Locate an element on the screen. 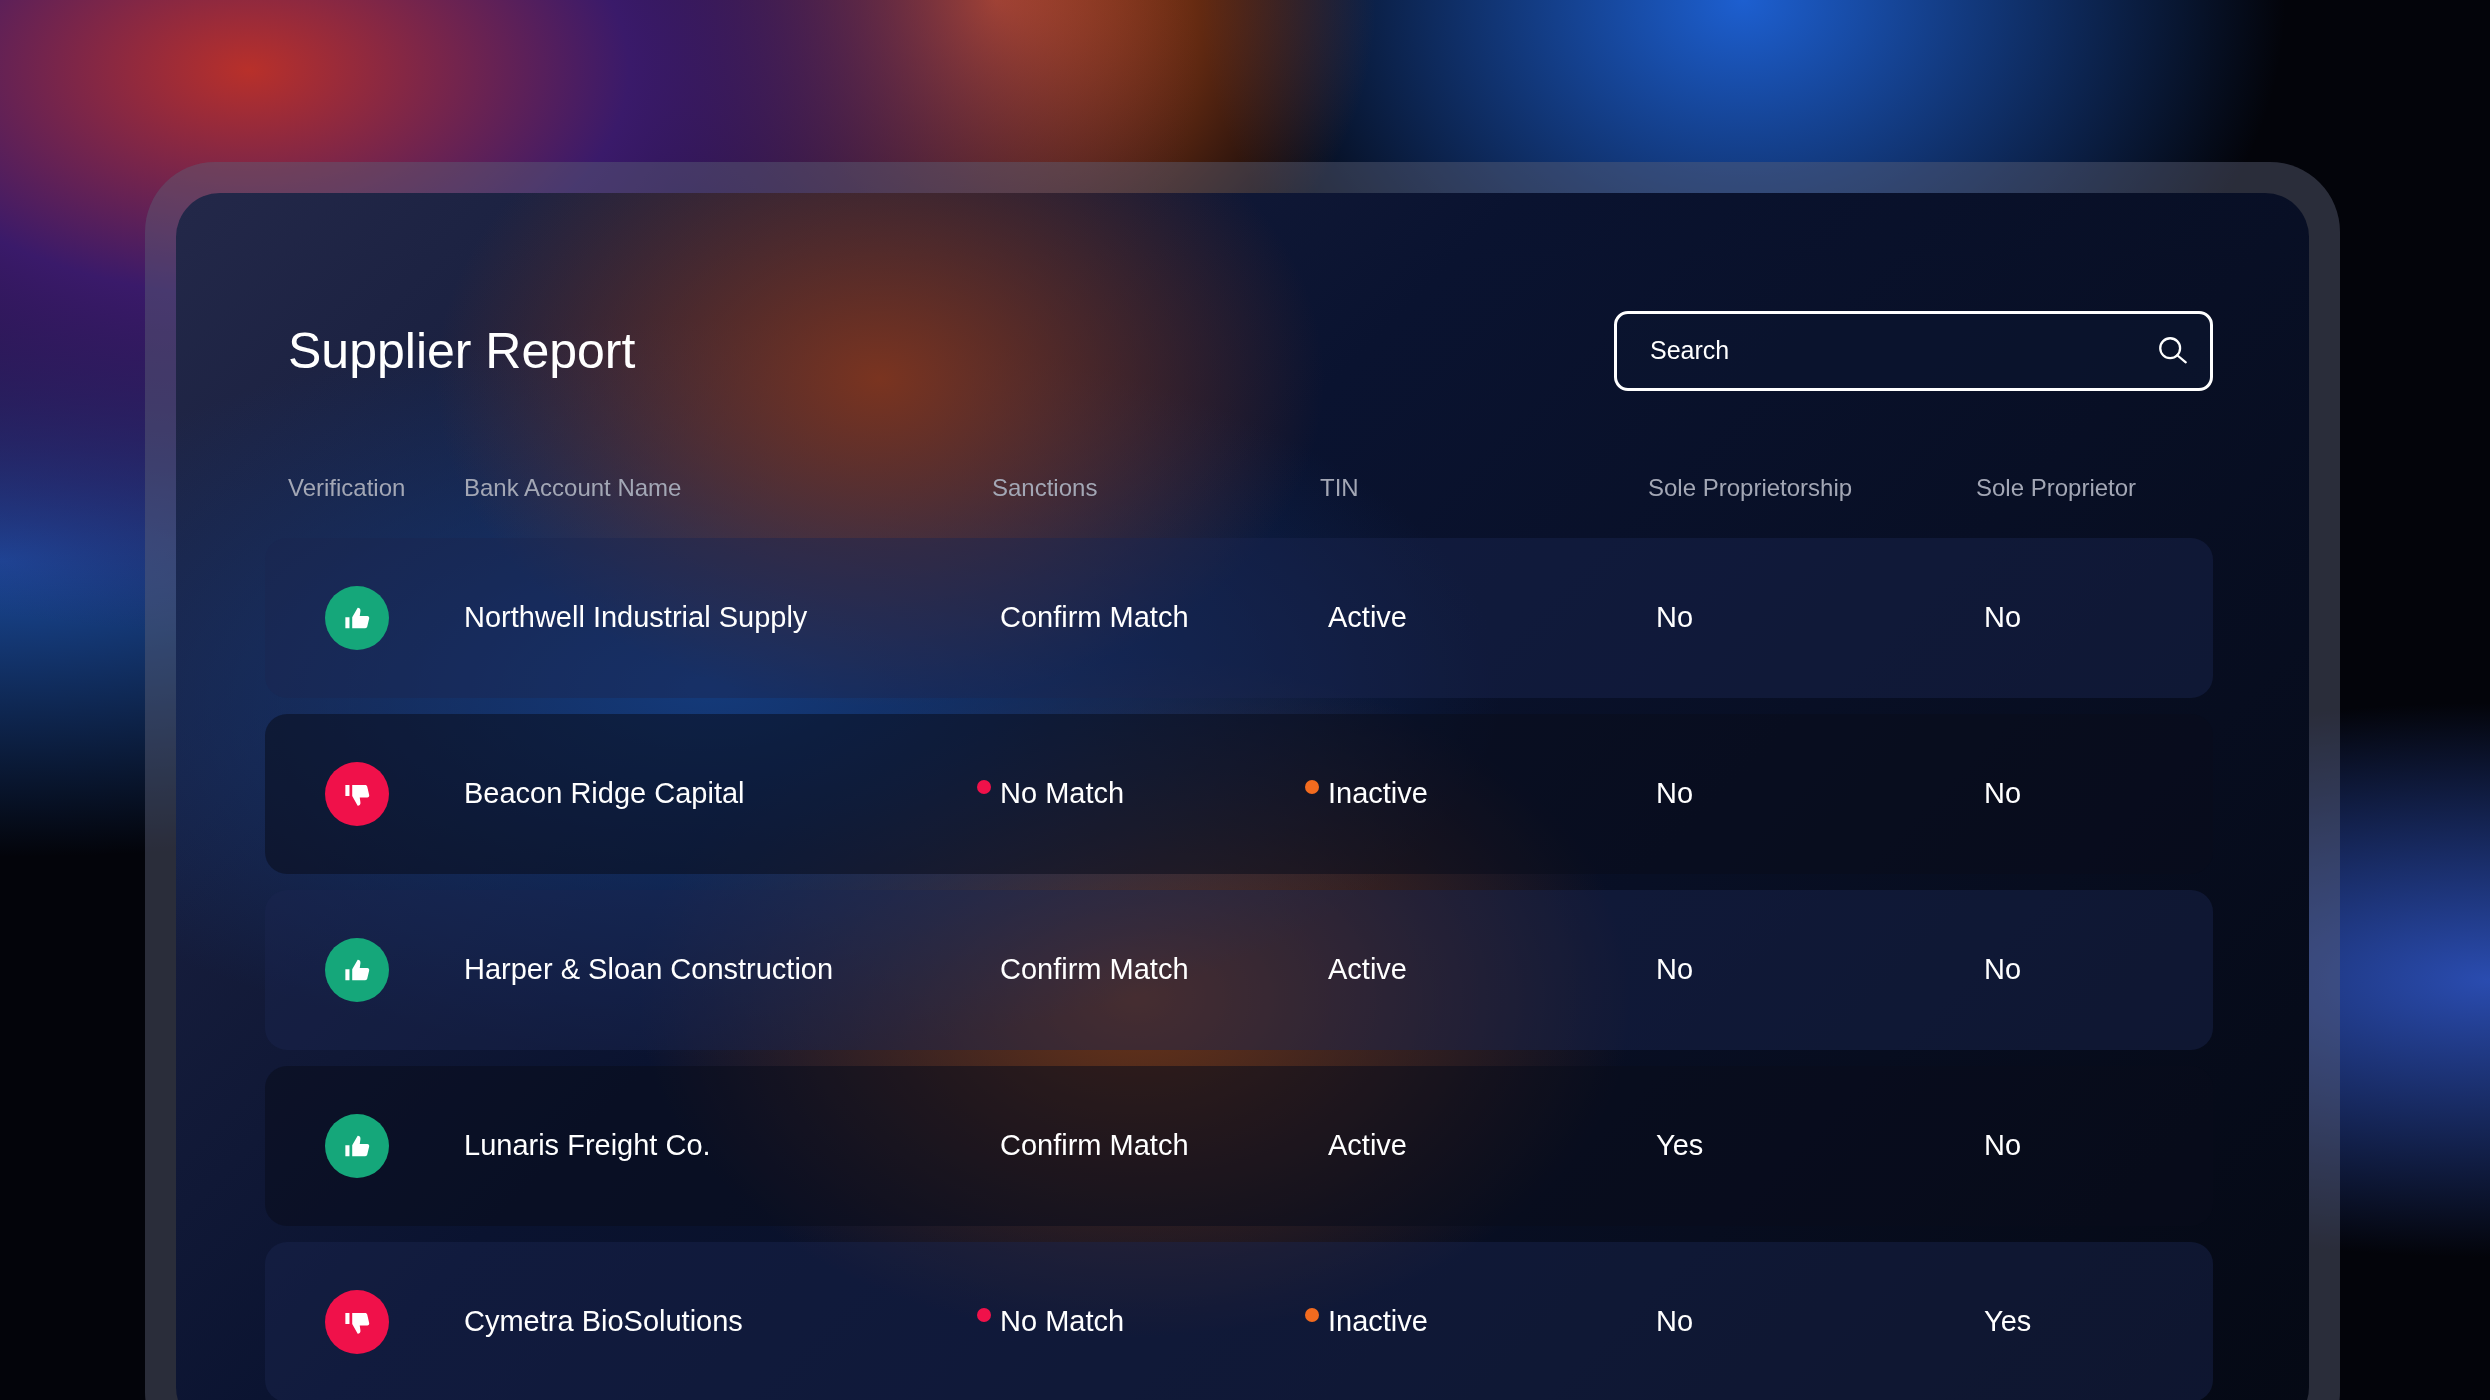 Image resolution: width=2490 pixels, height=1400 pixels. column-header: Sanctions is located at coordinates (1045, 487).